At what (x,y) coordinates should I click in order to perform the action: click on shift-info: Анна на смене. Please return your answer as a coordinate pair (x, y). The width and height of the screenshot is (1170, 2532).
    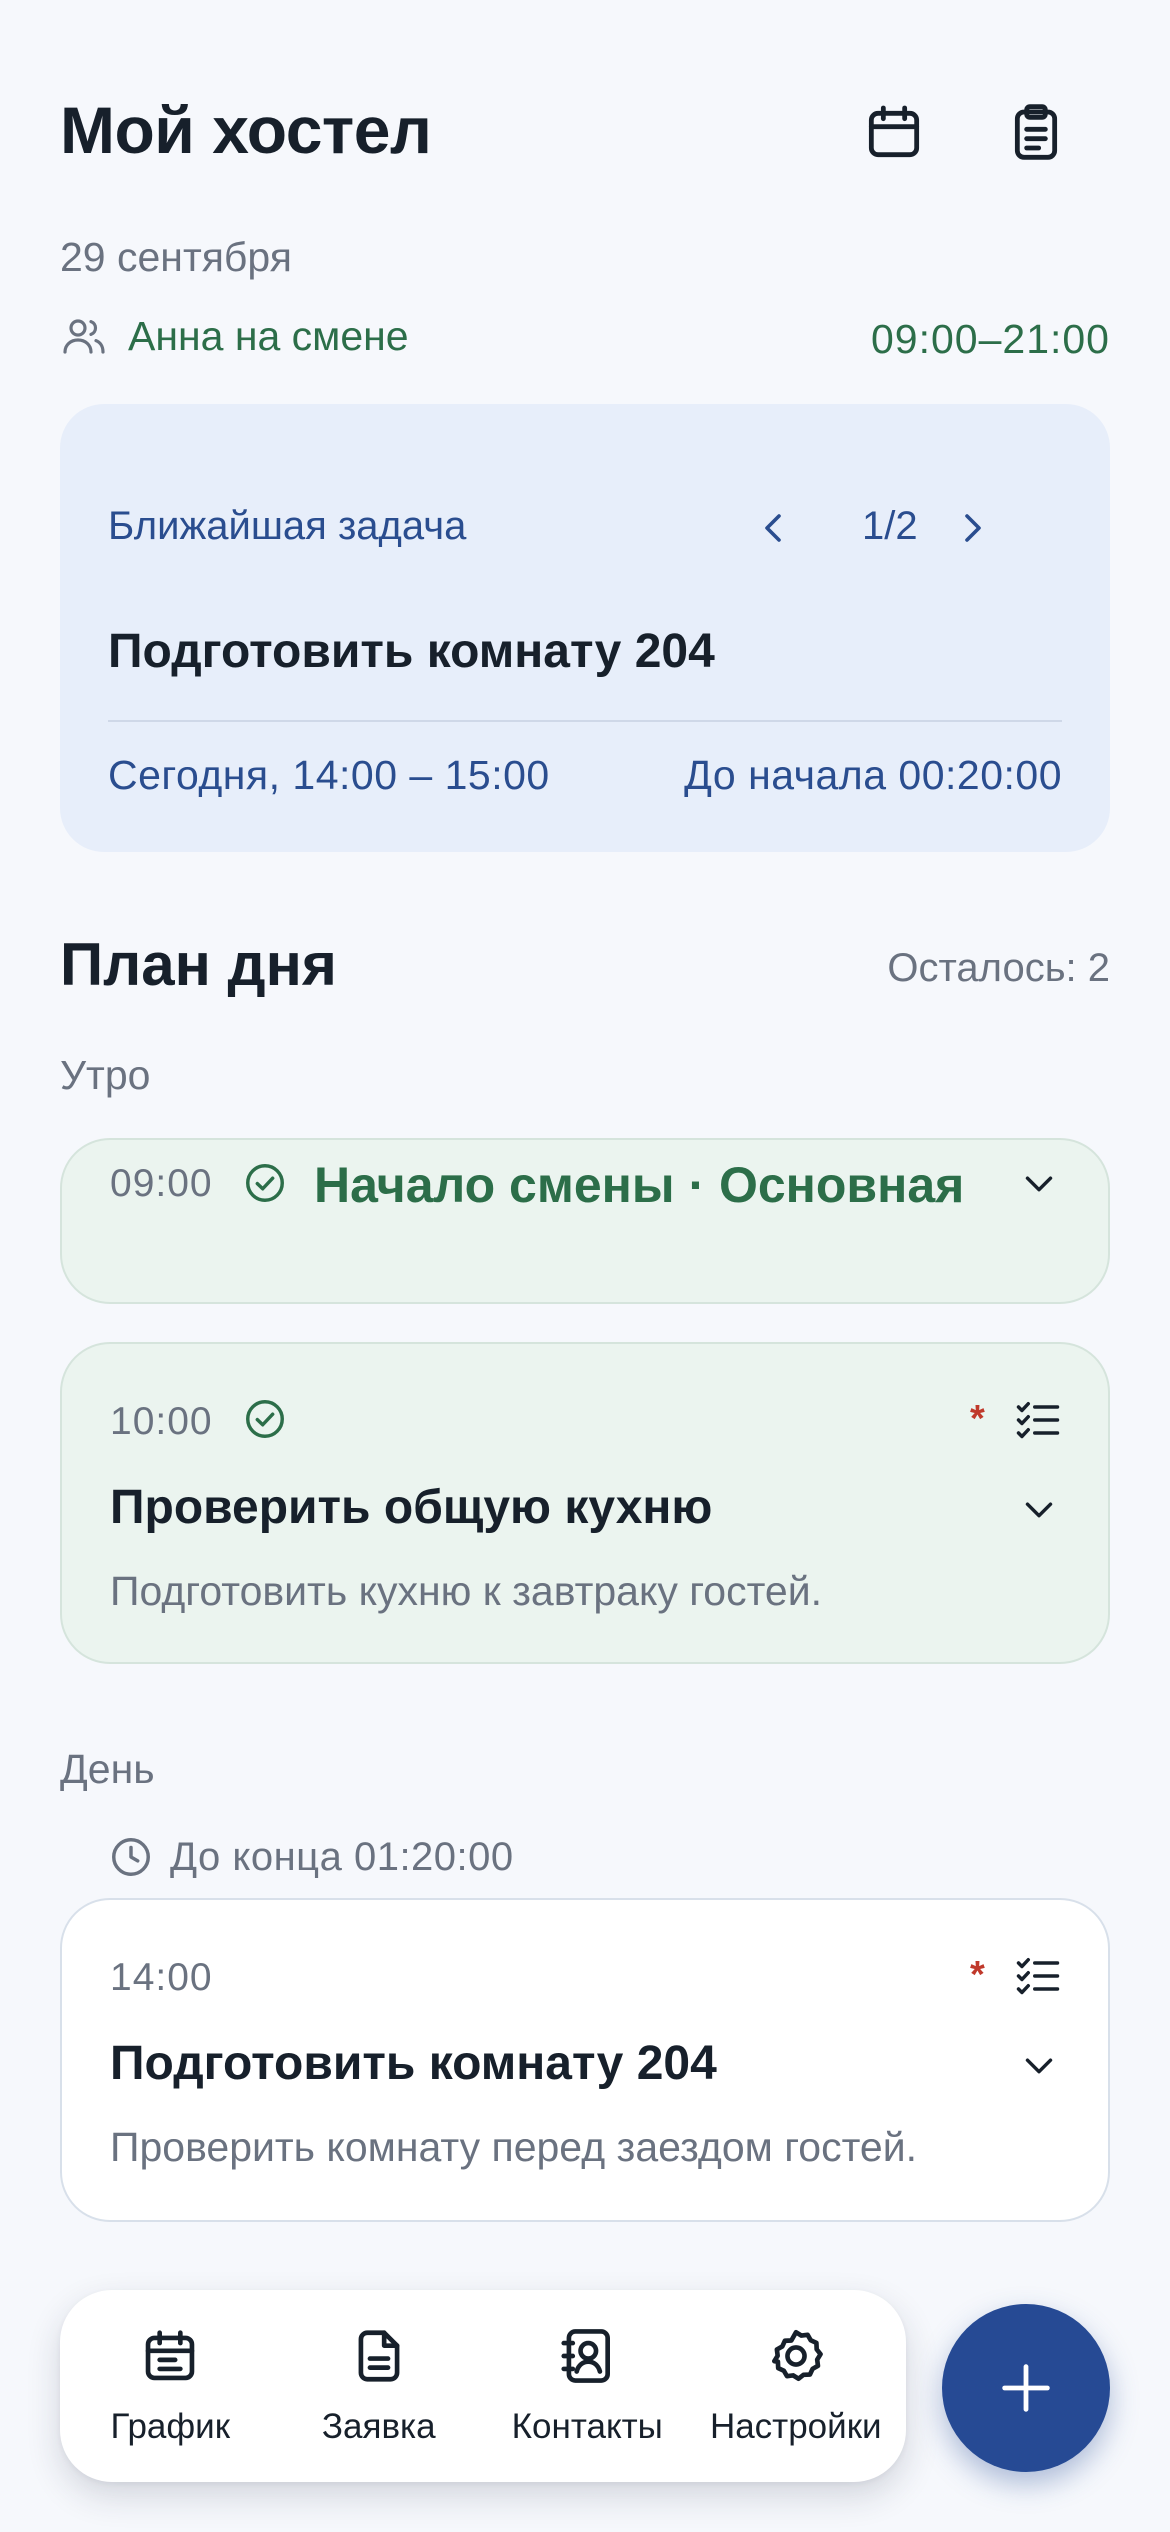
    Looking at the image, I should click on (234, 336).